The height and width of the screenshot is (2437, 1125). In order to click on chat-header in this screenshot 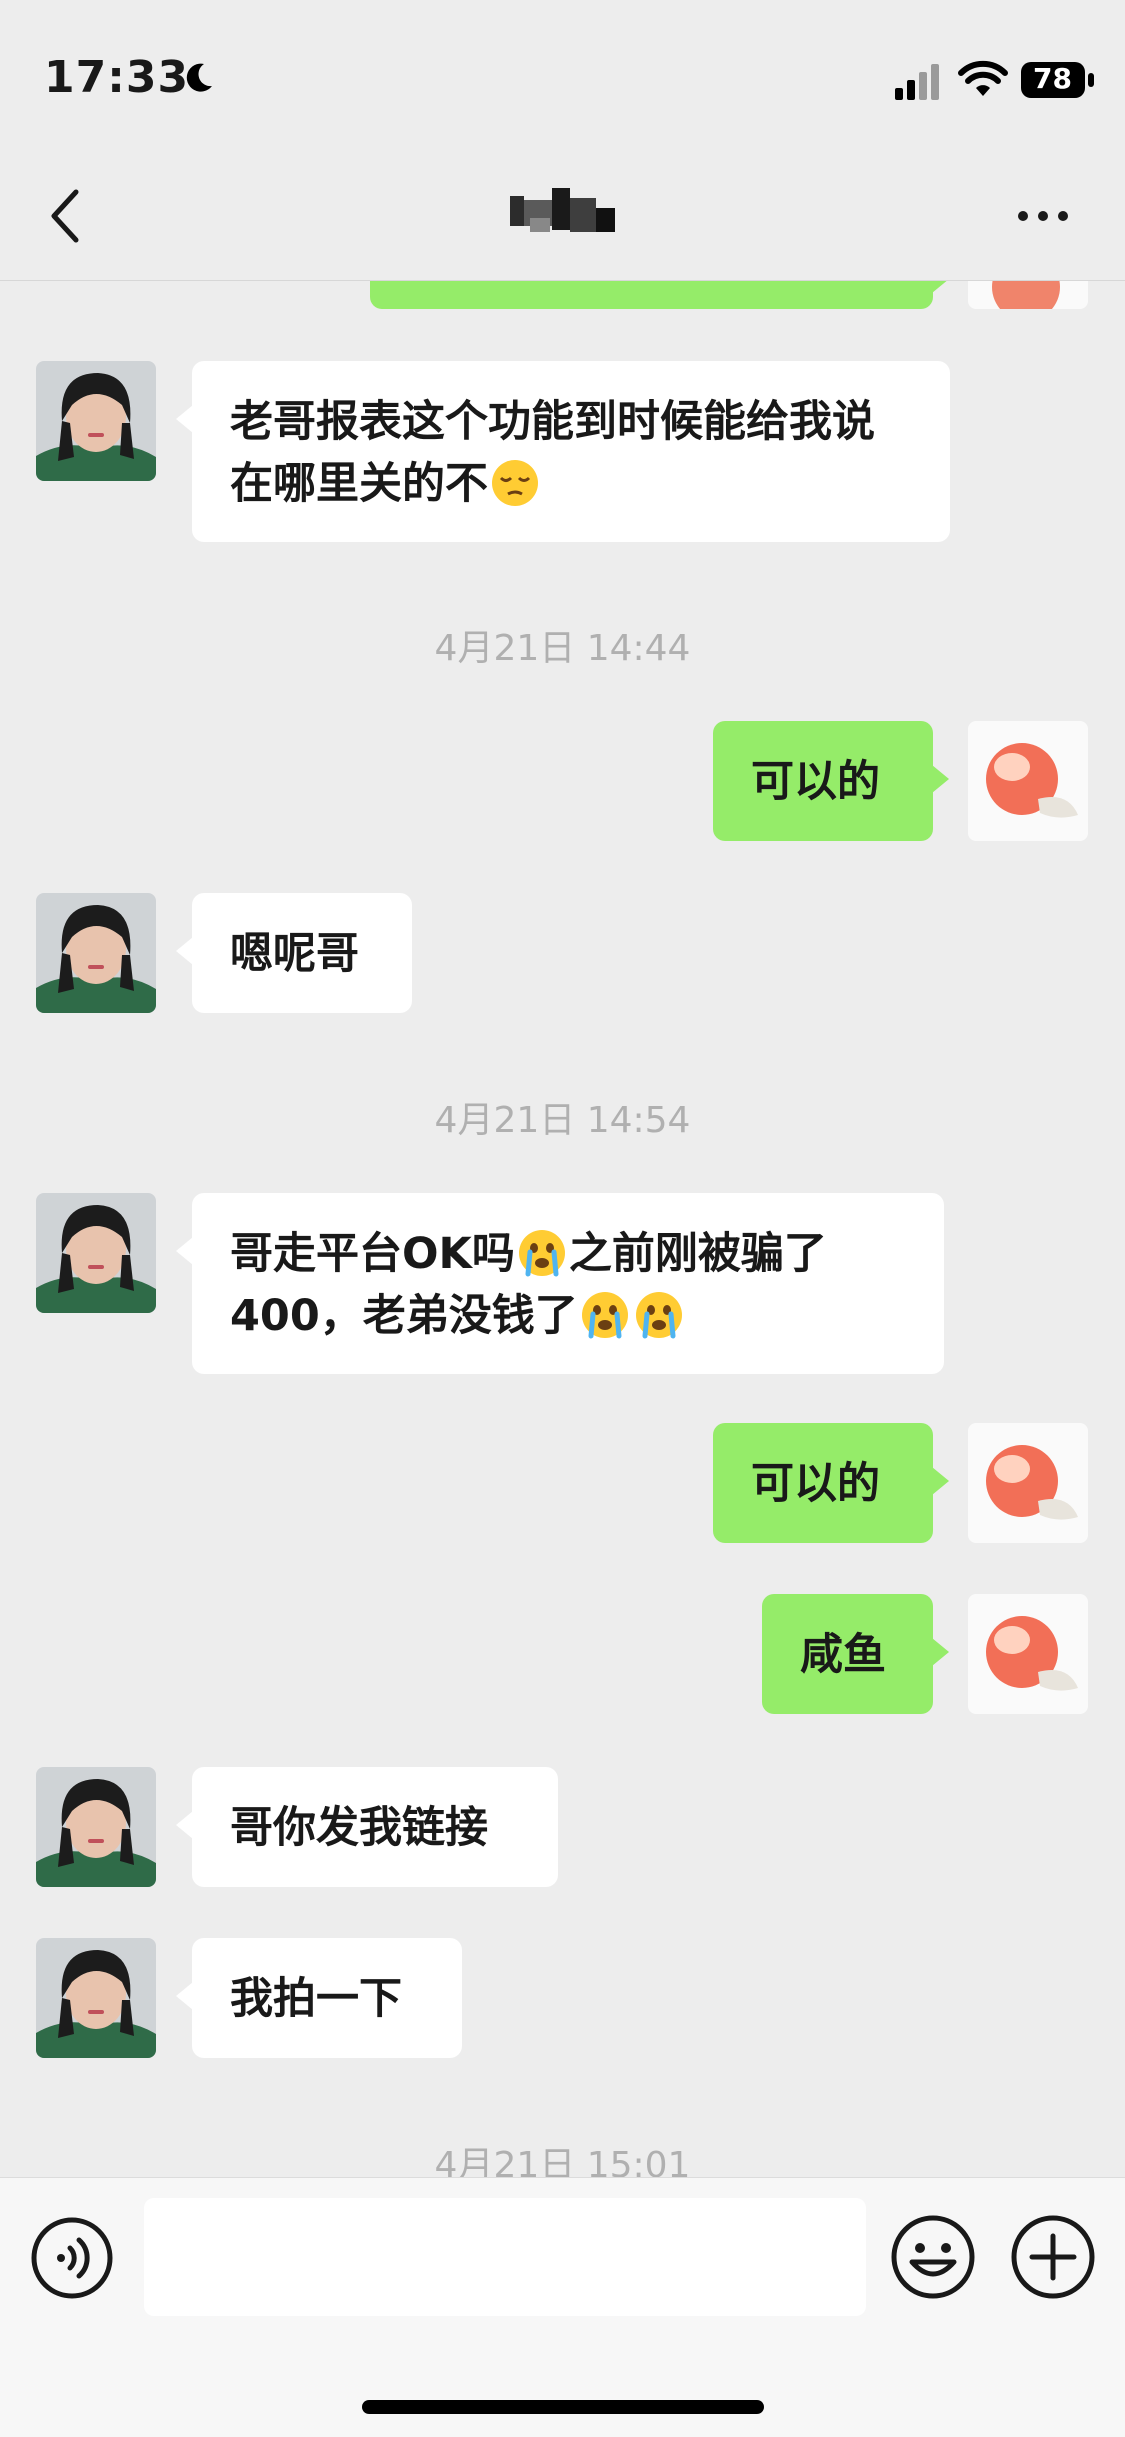, I will do `click(562, 215)`.